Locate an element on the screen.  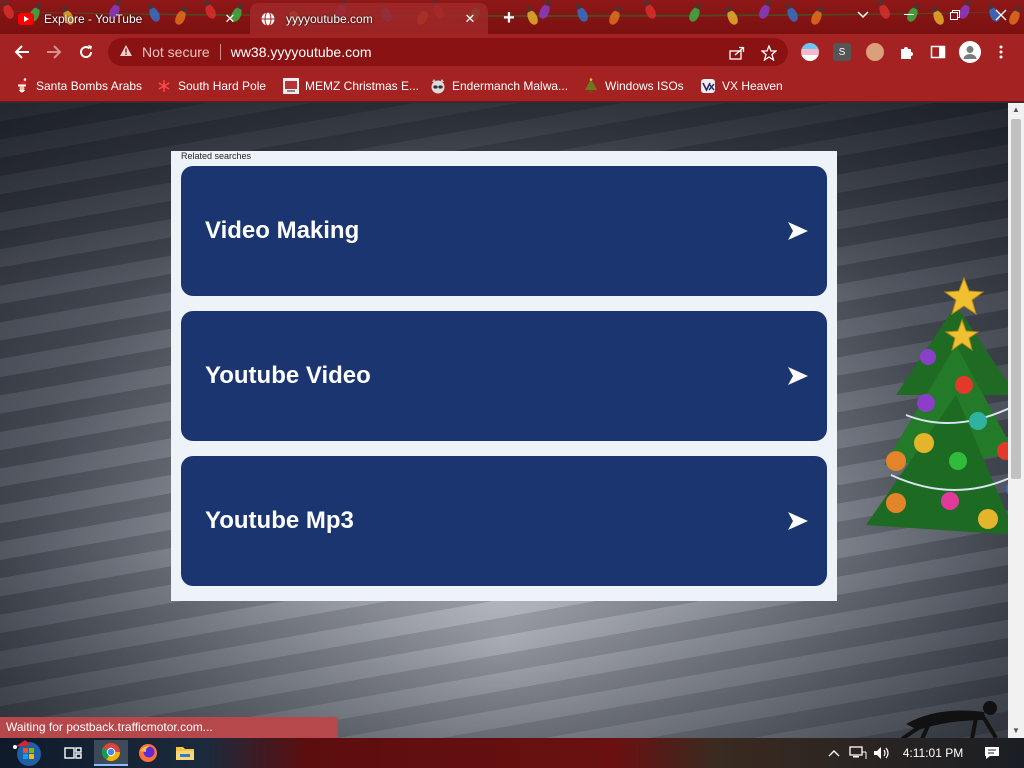
bookmark-santa-bombs-arabs: Santa Bombs Arabs is located at coordinates (78, 86).